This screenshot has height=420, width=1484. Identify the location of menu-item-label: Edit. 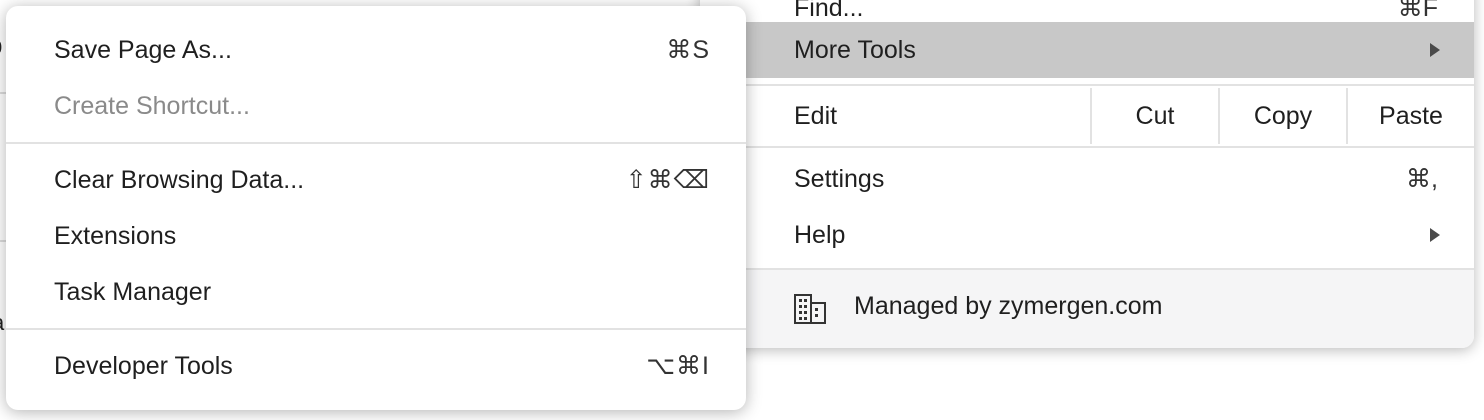
(816, 116).